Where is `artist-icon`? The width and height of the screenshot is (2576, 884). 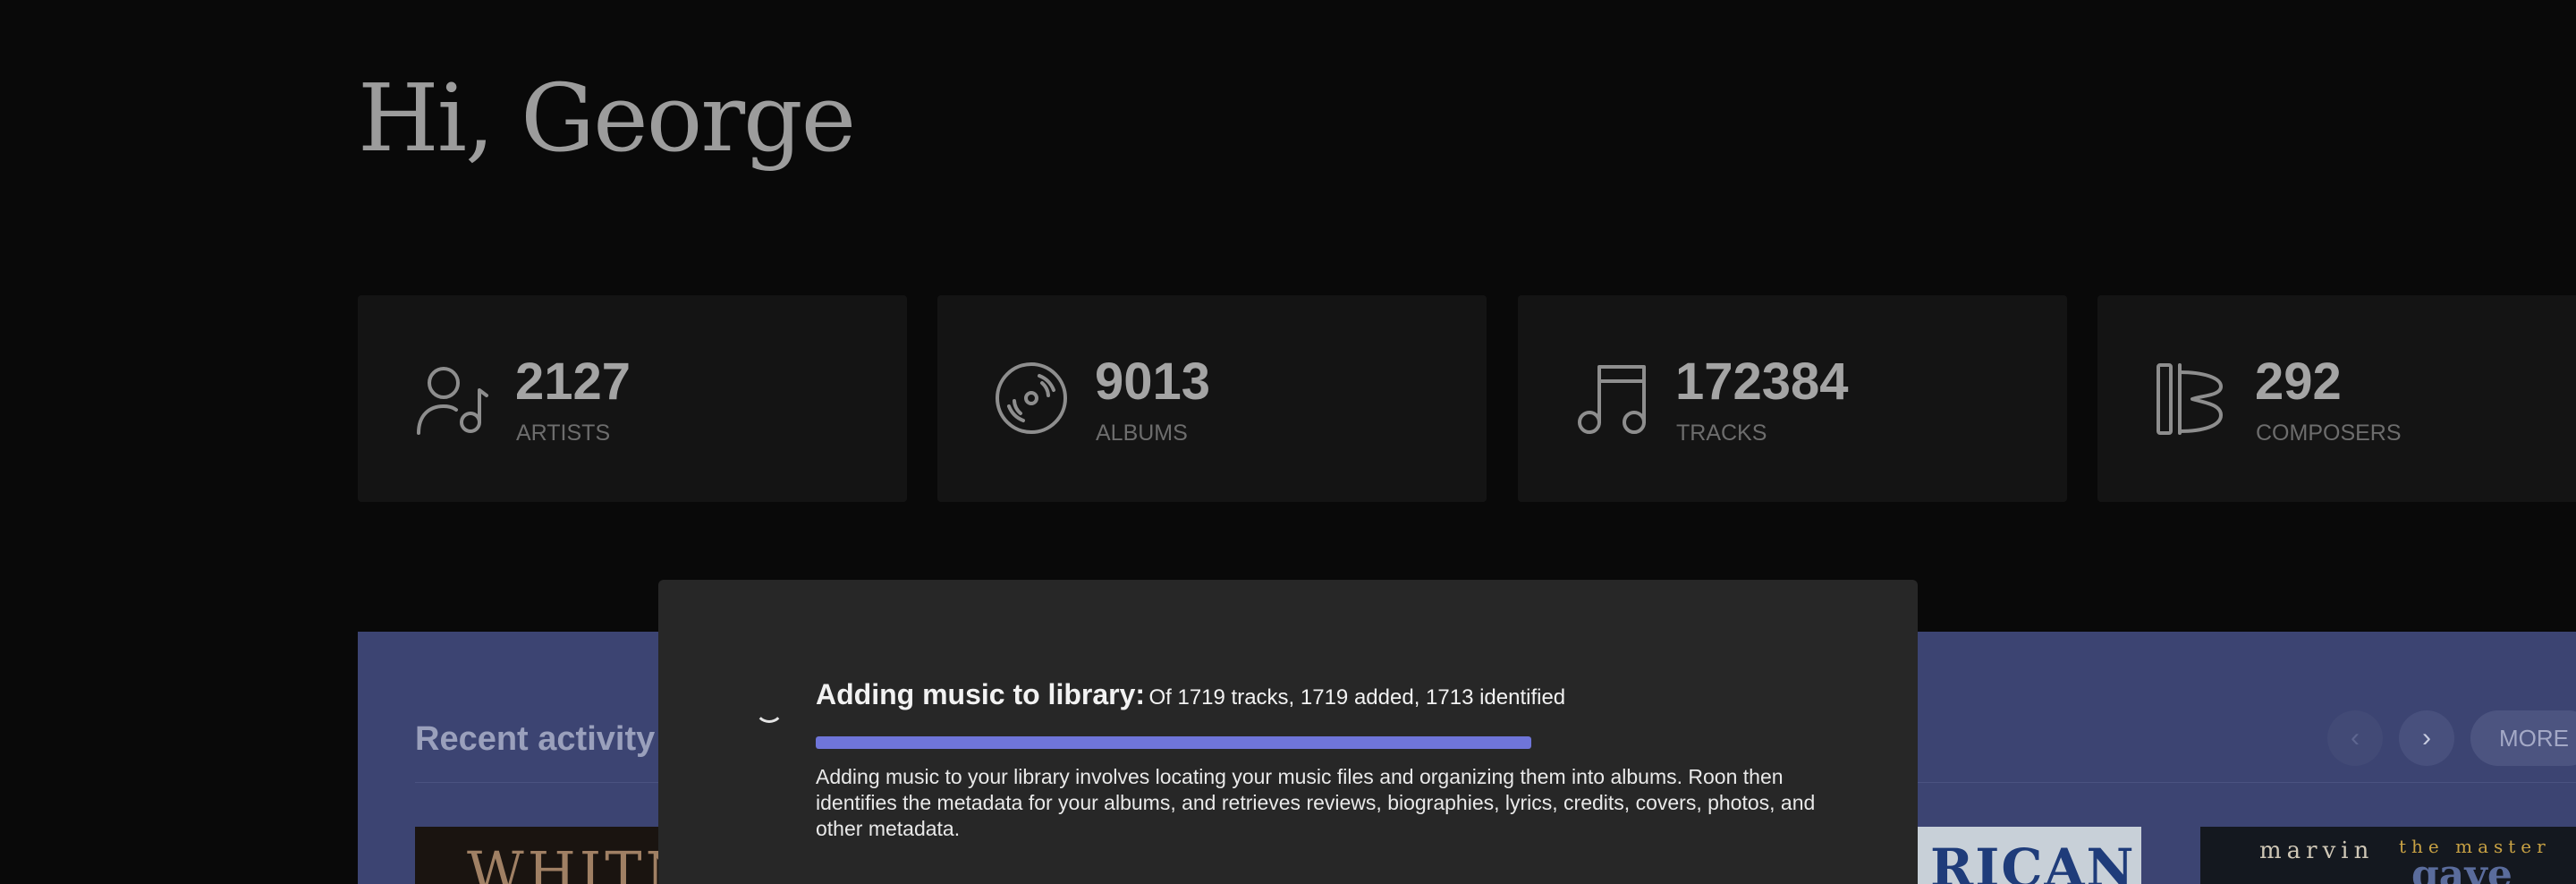 artist-icon is located at coordinates (451, 398).